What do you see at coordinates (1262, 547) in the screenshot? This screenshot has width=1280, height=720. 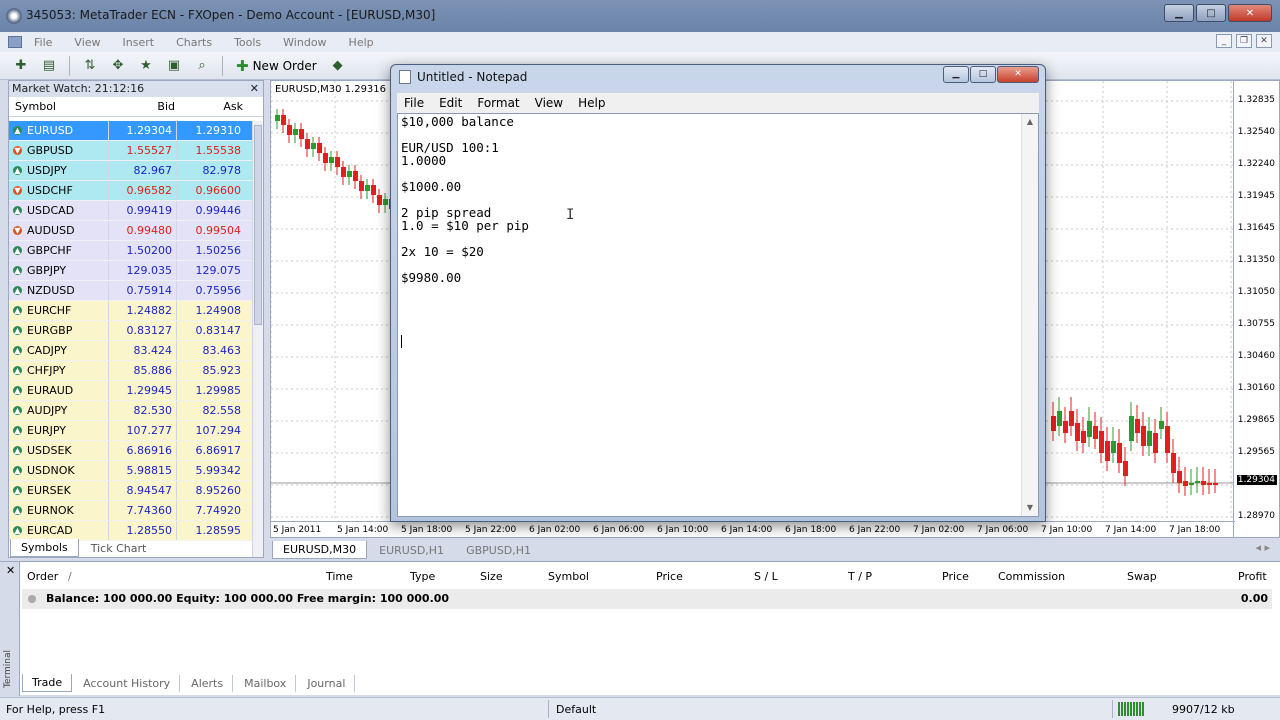 I see `tab-scroll-arrows: ◂ ▸` at bounding box center [1262, 547].